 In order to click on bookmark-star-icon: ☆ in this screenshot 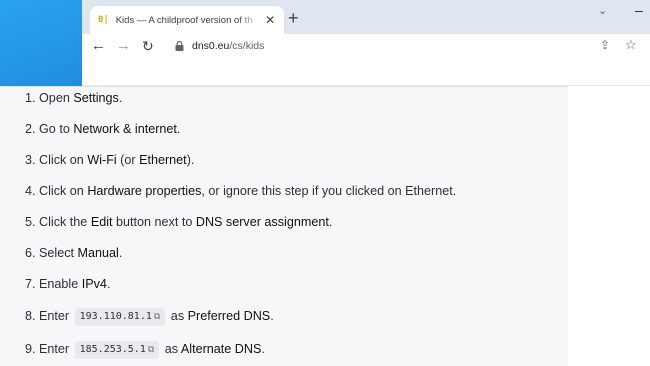, I will do `click(631, 45)`.